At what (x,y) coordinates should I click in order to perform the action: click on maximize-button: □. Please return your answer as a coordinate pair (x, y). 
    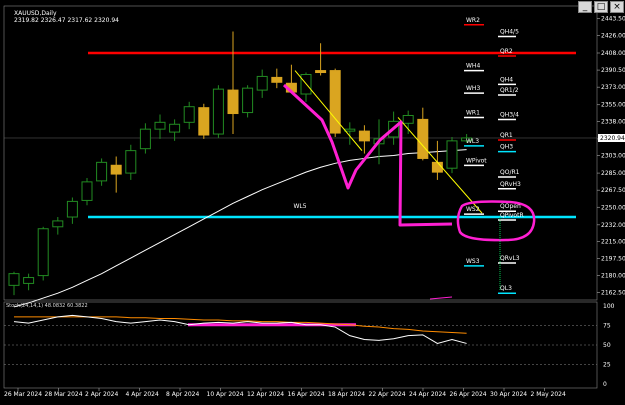
    Looking at the image, I should click on (601, 7).